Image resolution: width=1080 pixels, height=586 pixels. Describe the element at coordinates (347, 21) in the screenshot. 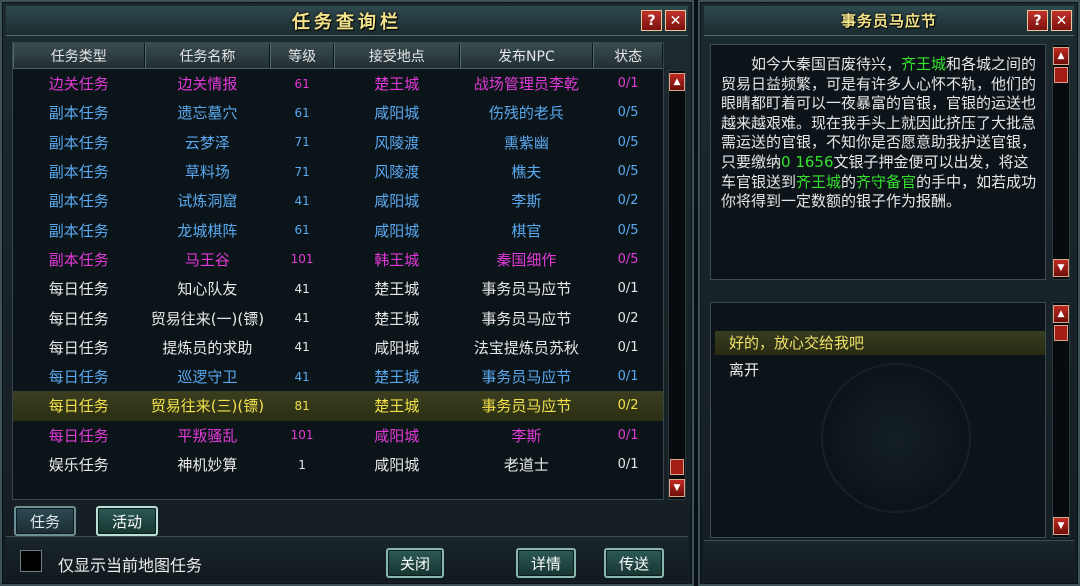

I see `quest-panel-titlebar: 任务查询栏 ? ✕` at that location.